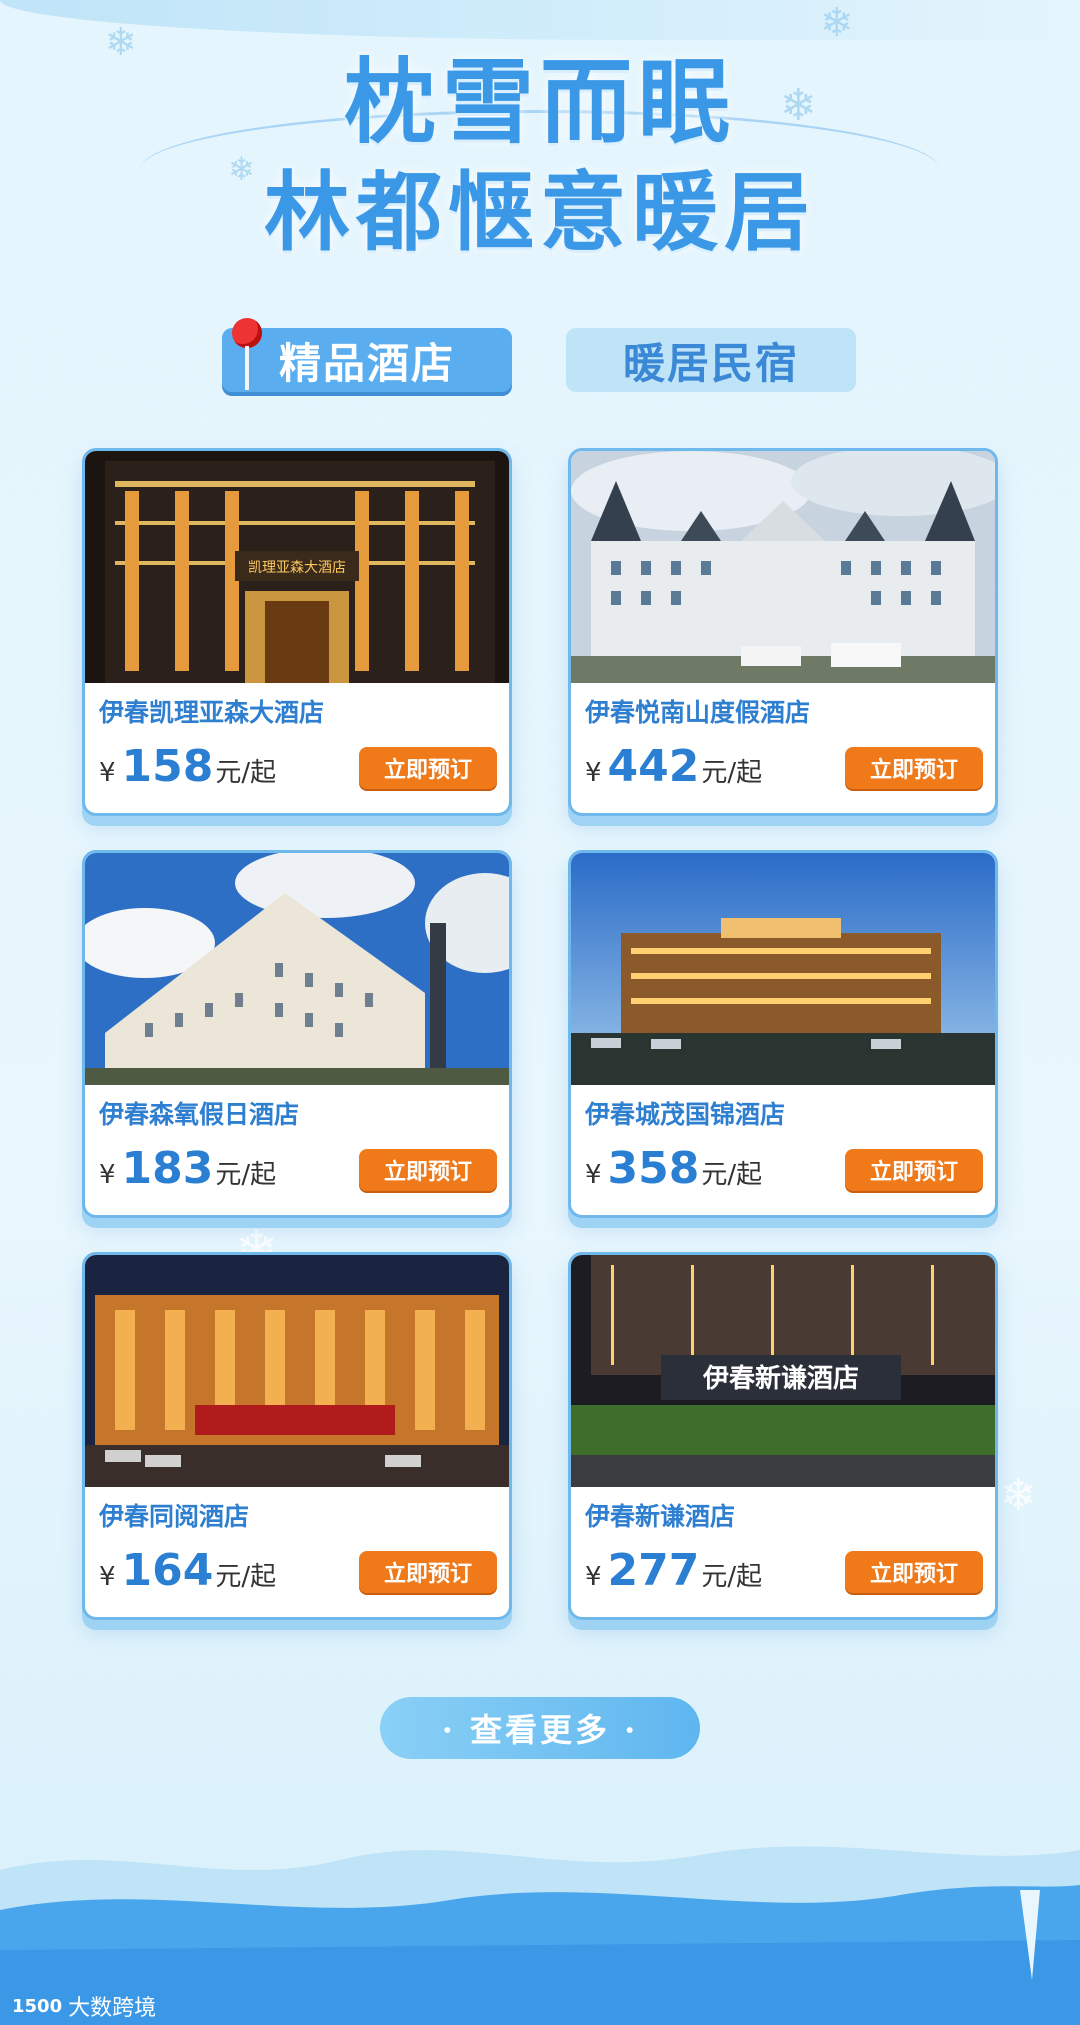  What do you see at coordinates (540, 358) in the screenshot?
I see `category-tabs: 精品酒店 暖居民宿` at bounding box center [540, 358].